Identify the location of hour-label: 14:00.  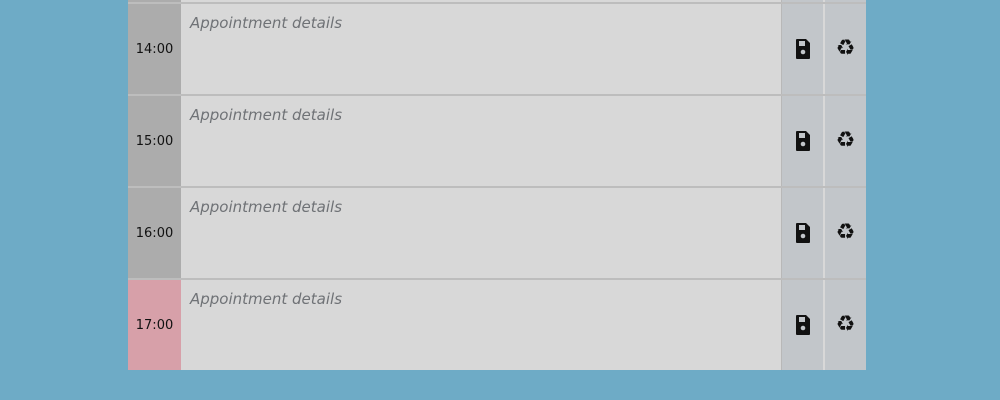
(154, 49).